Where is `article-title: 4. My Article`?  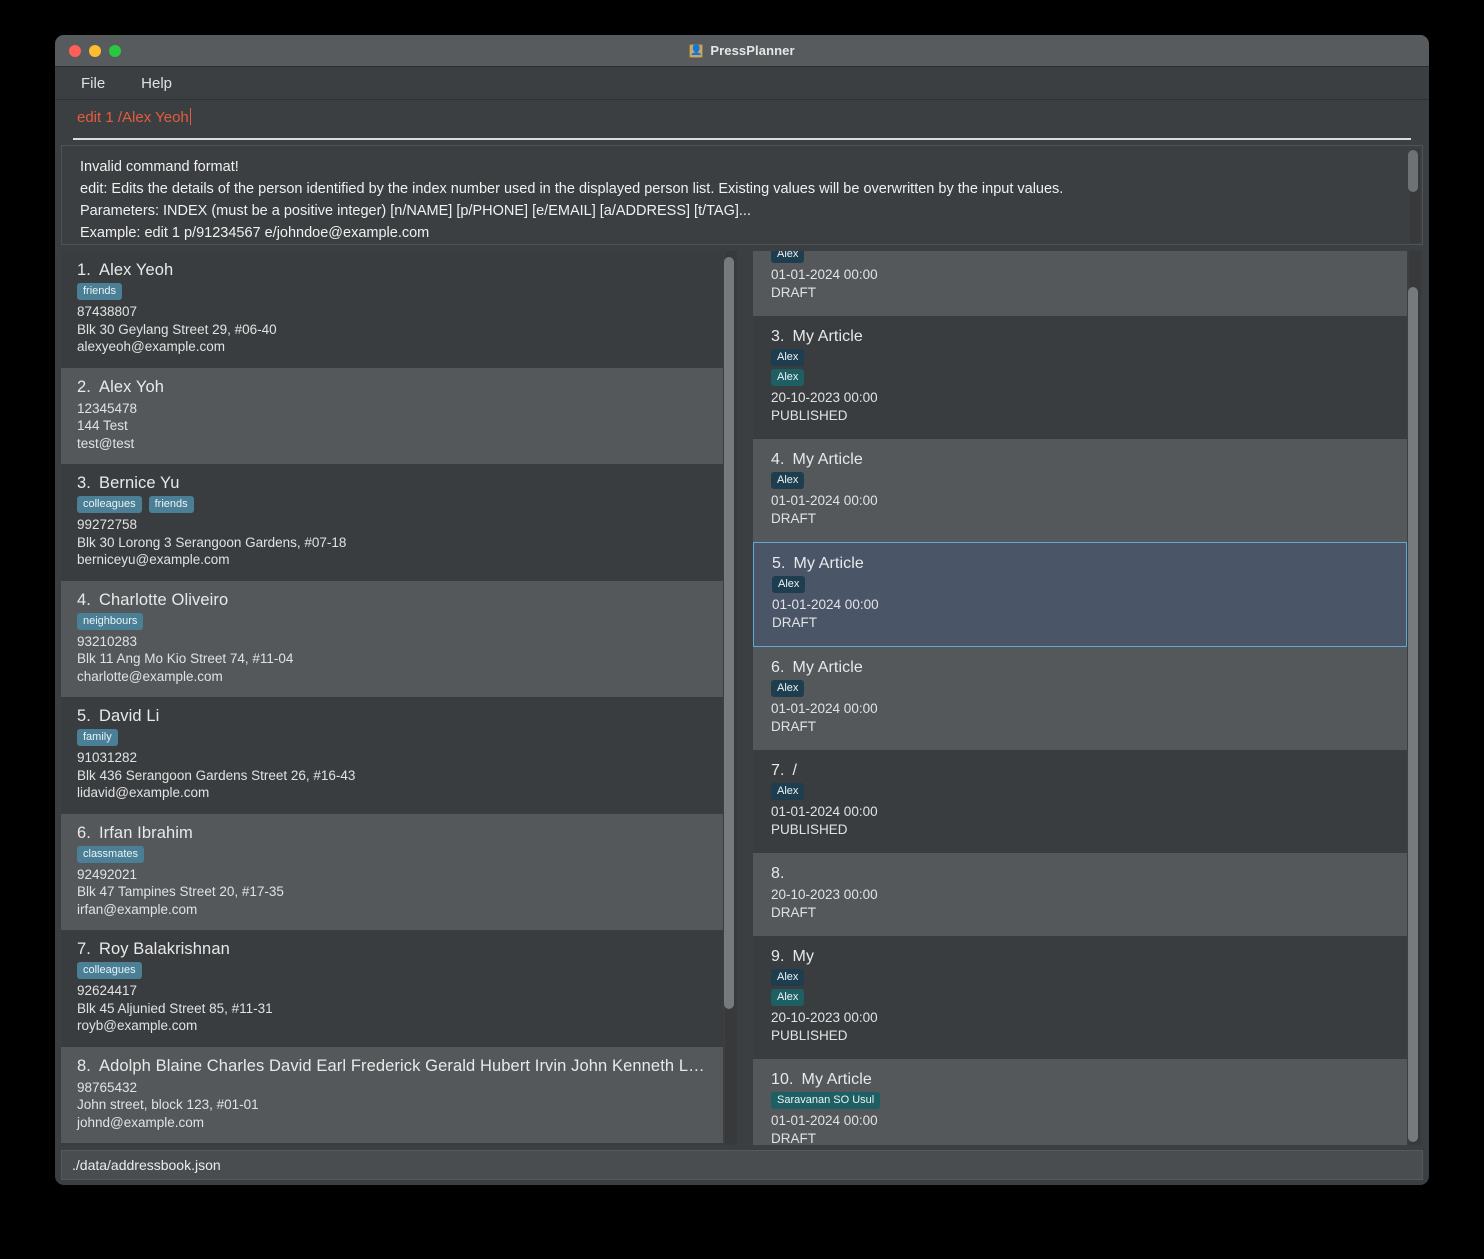
article-title: 4. My Article is located at coordinates (817, 459).